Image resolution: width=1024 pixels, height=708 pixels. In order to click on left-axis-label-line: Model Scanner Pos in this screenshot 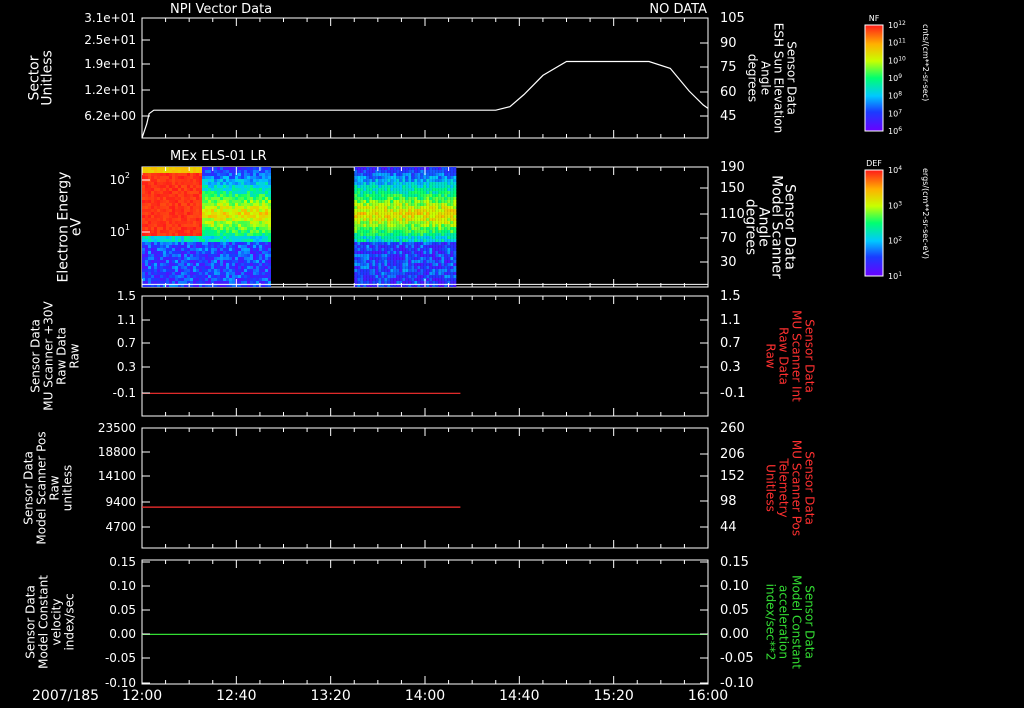, I will do `click(42, 487)`.